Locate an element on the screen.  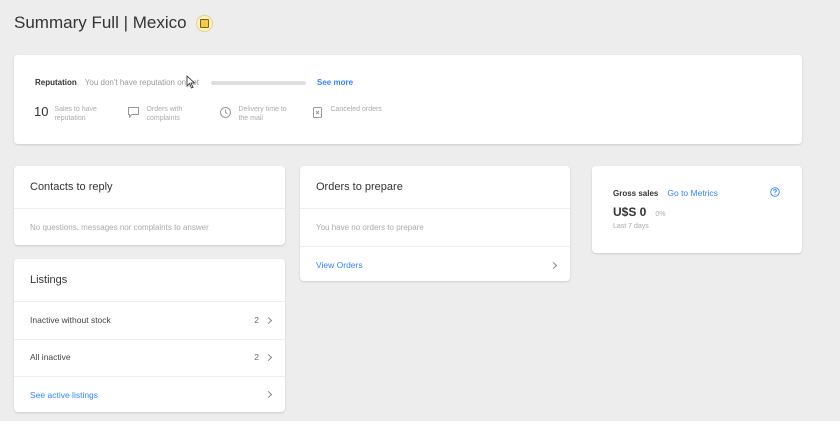
page-title: Summary Full | Mexico is located at coordinates (113, 23).